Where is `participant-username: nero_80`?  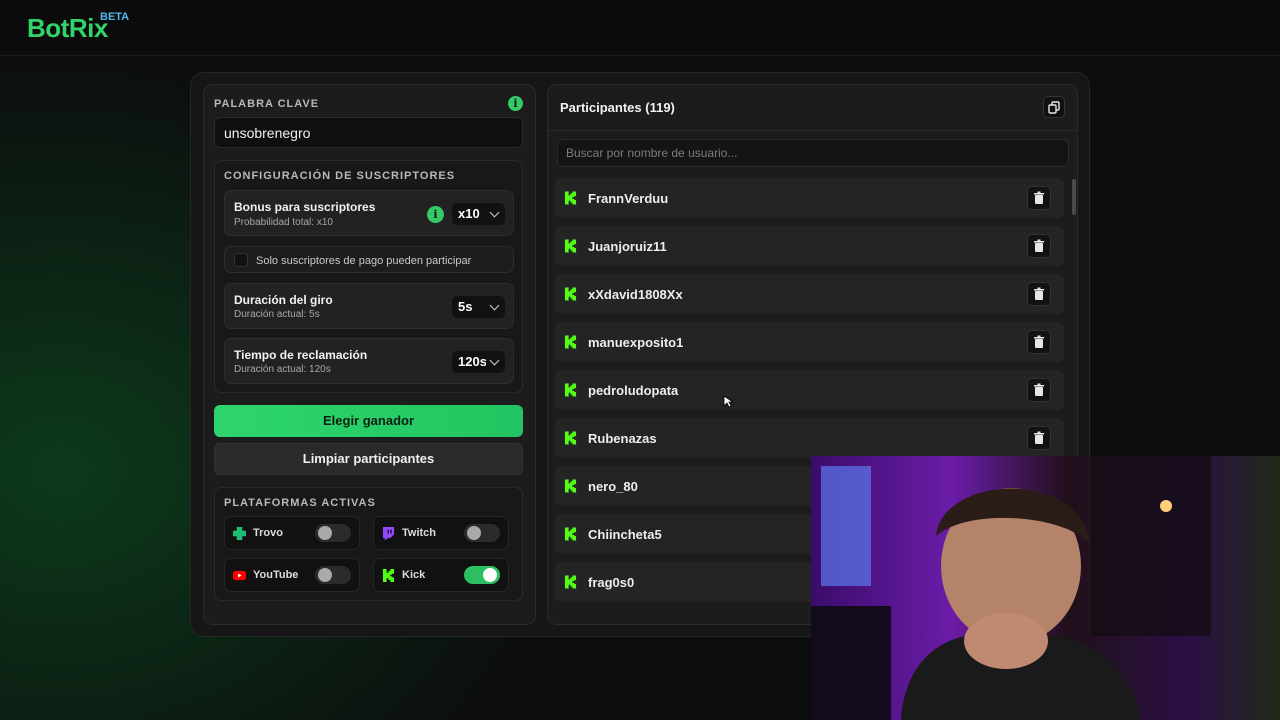 participant-username: nero_80 is located at coordinates (613, 486).